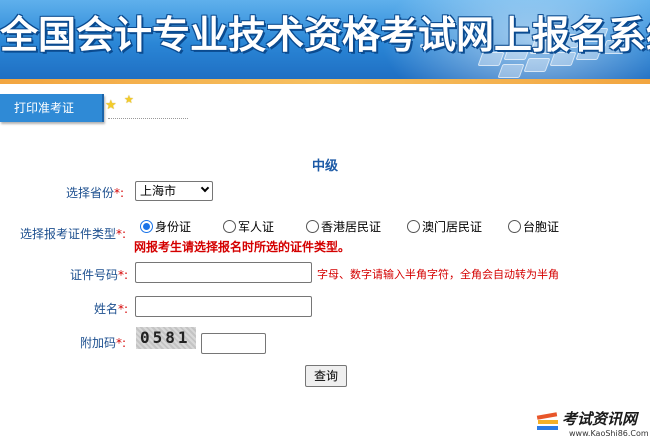  I want to click on radio-hongkong-card: 香港居民证, so click(343, 226).